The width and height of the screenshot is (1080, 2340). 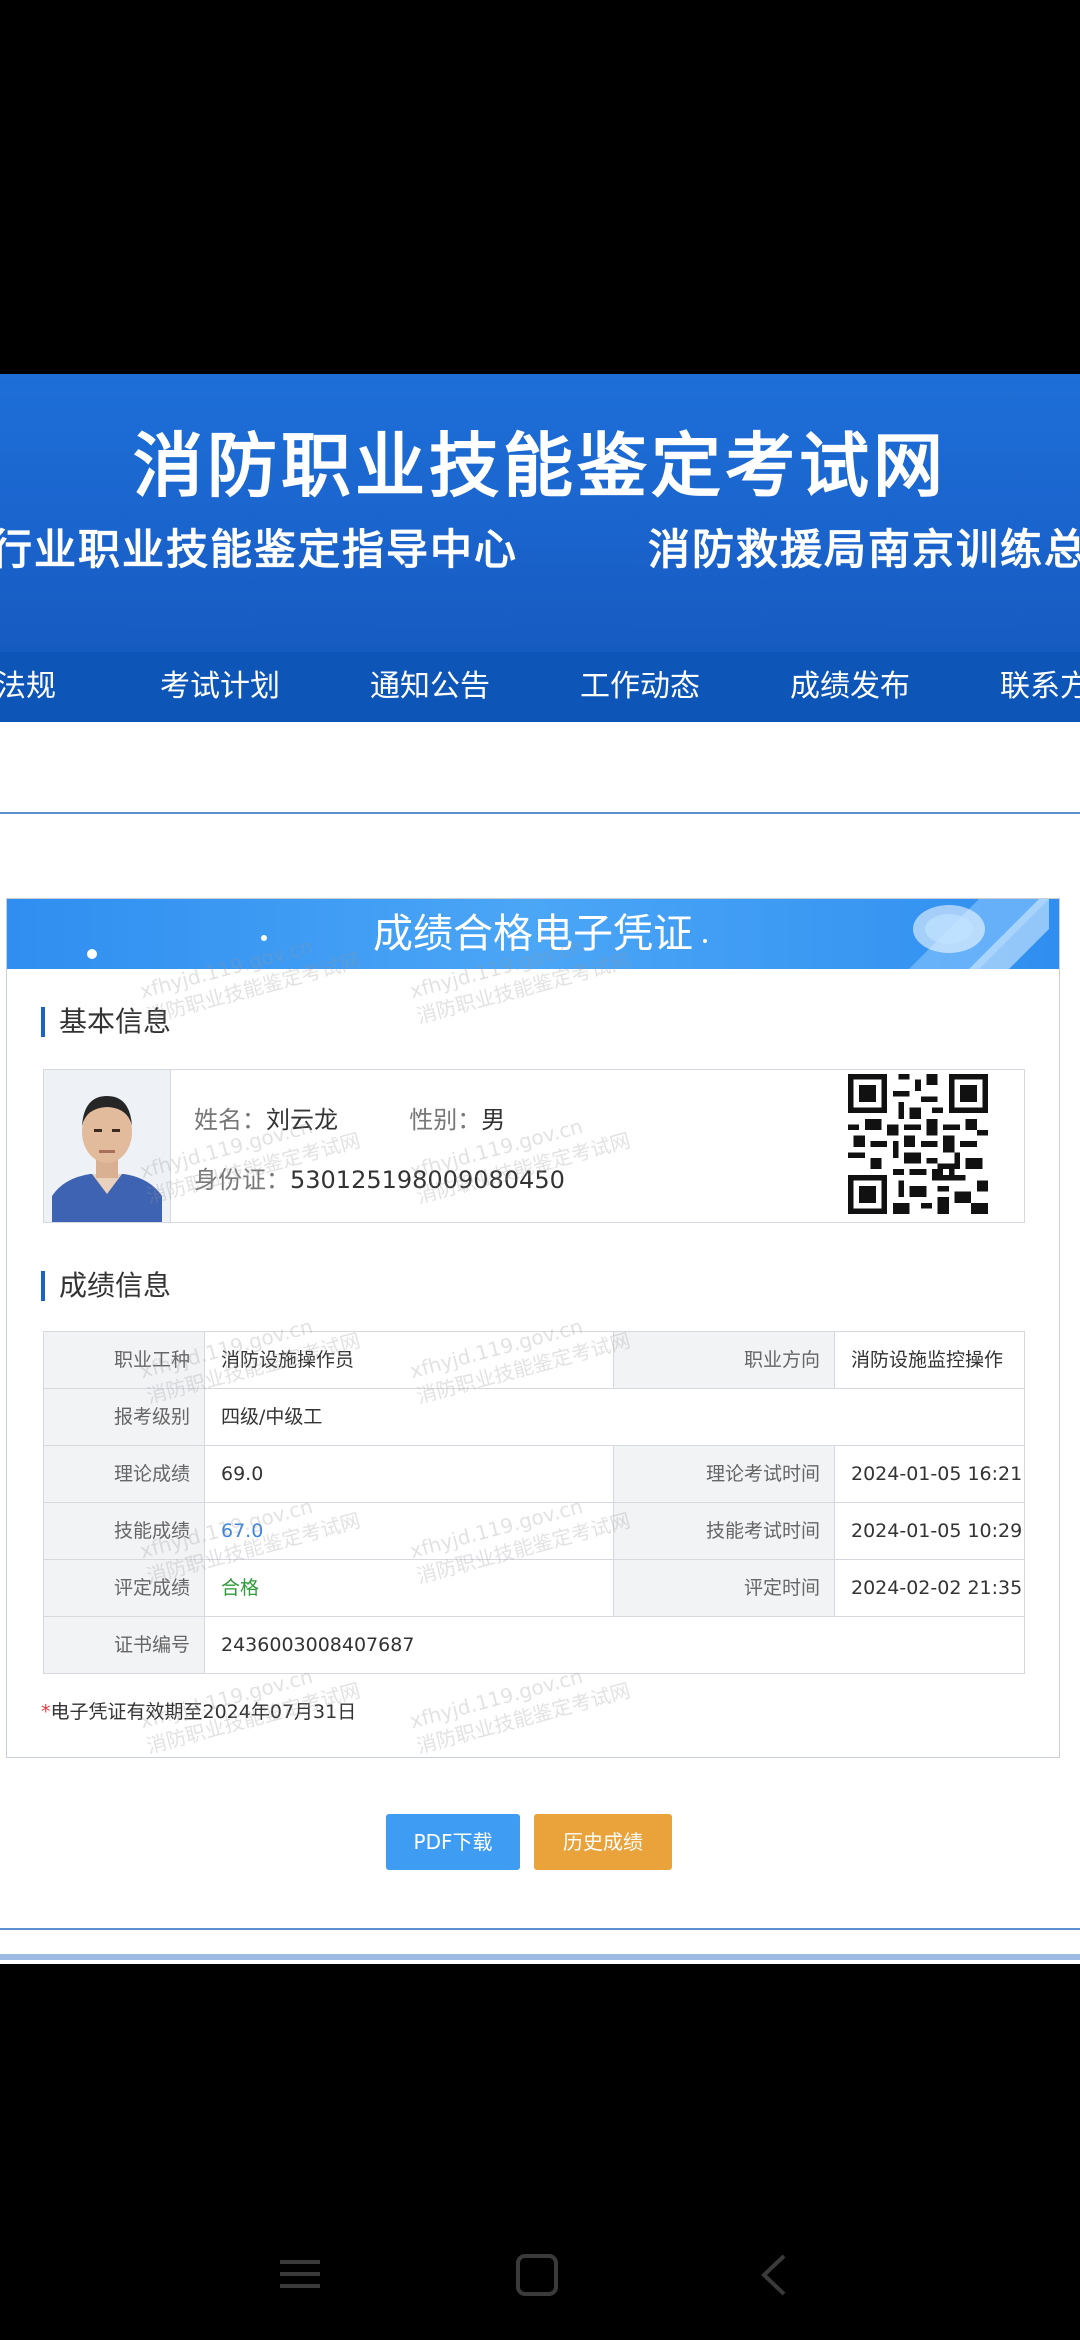 What do you see at coordinates (534, 1530) in the screenshot?
I see `table-row: 技能成绩 67.0 技能考试时间 2024-01-05 10:29:38` at bounding box center [534, 1530].